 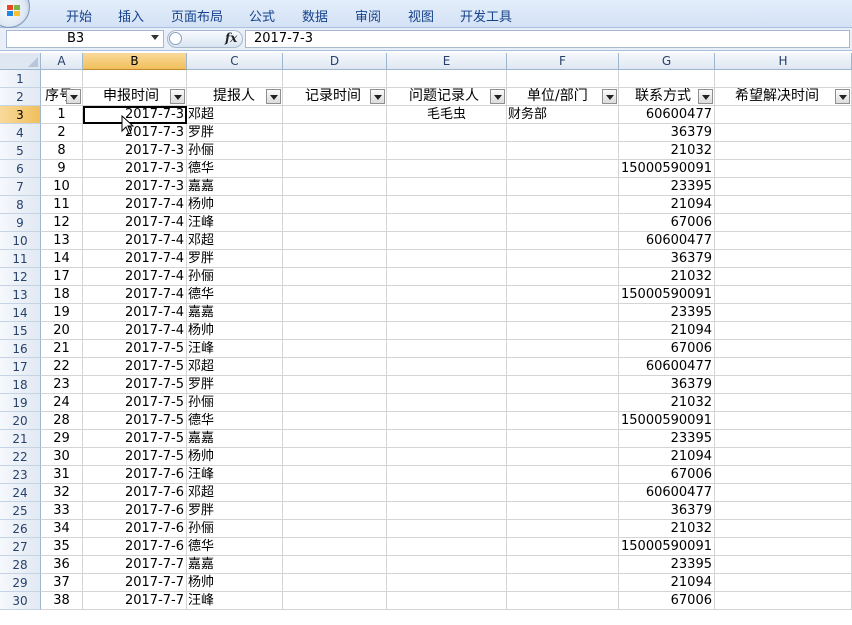 What do you see at coordinates (85, 39) in the screenshot?
I see `name-box: B3` at bounding box center [85, 39].